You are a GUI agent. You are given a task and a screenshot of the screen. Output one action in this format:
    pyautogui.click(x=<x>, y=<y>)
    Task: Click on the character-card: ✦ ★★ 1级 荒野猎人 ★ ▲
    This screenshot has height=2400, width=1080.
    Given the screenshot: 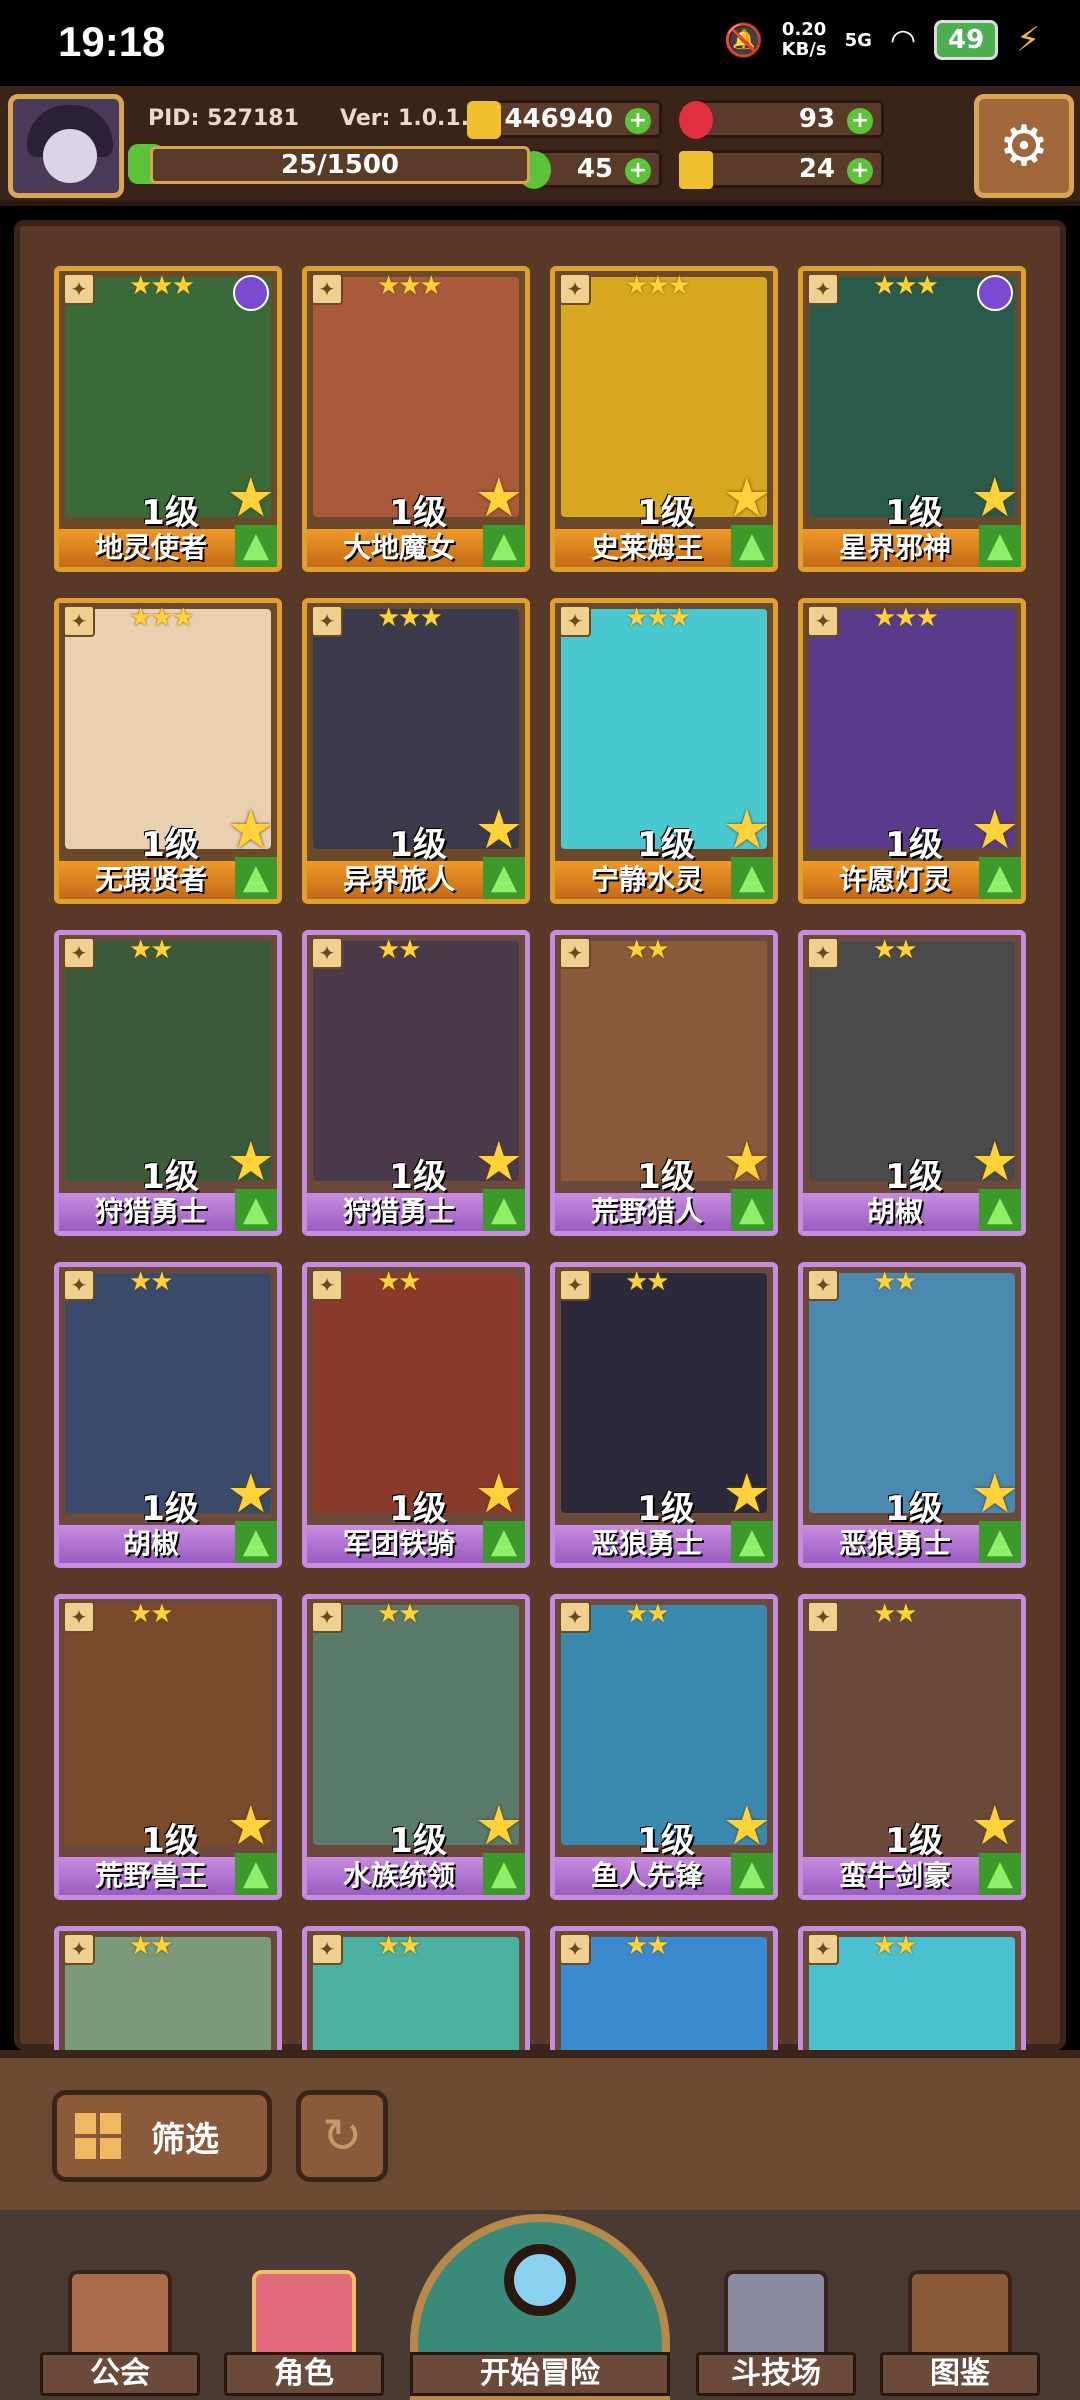 What is the action you would take?
    pyautogui.click(x=664, y=1083)
    